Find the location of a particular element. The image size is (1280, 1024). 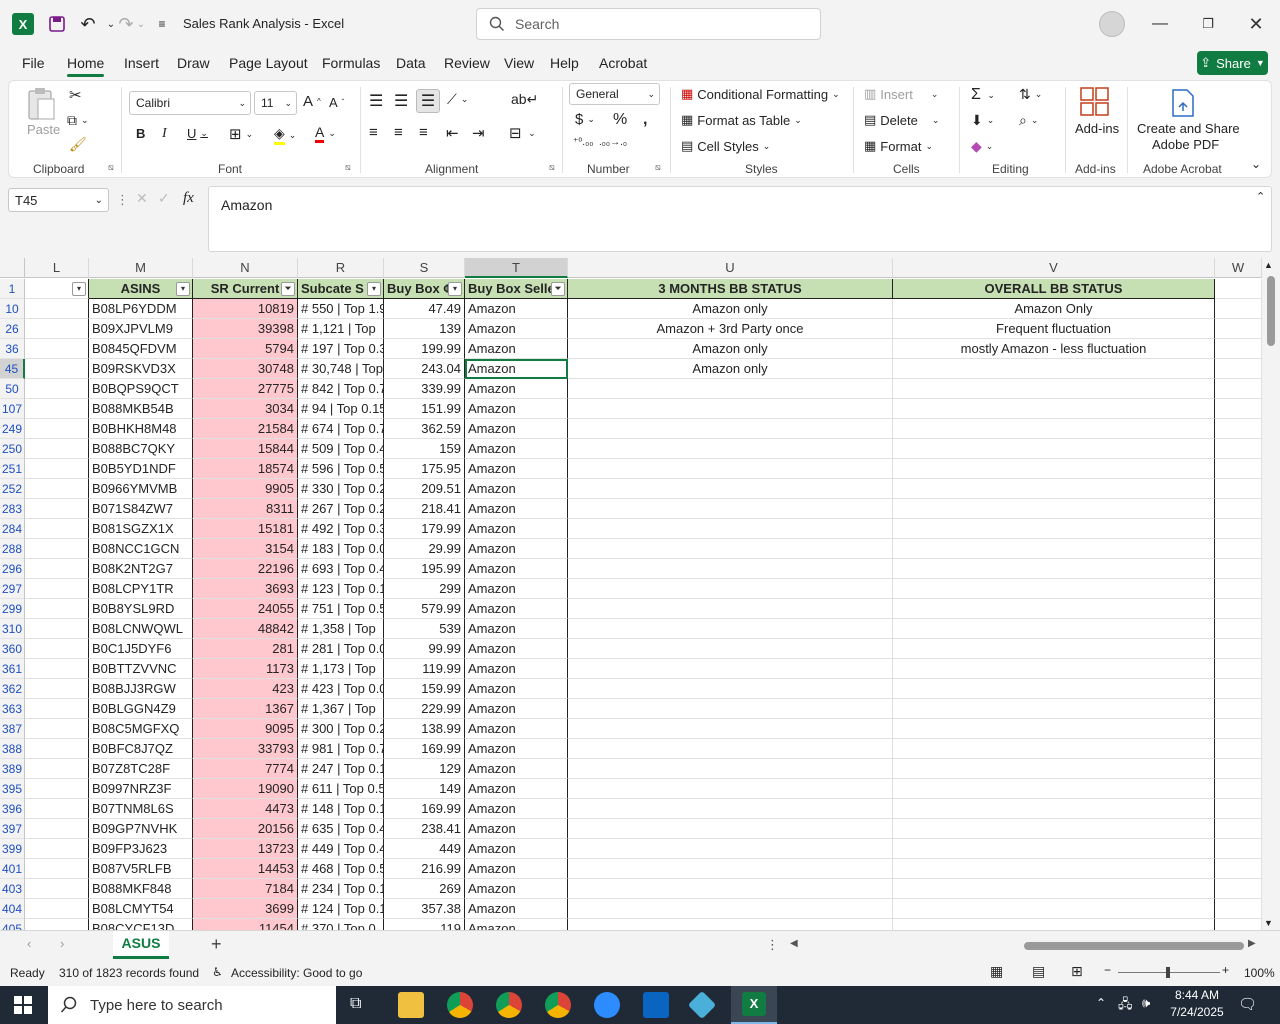

tab-home: Home is located at coordinates (86, 66).